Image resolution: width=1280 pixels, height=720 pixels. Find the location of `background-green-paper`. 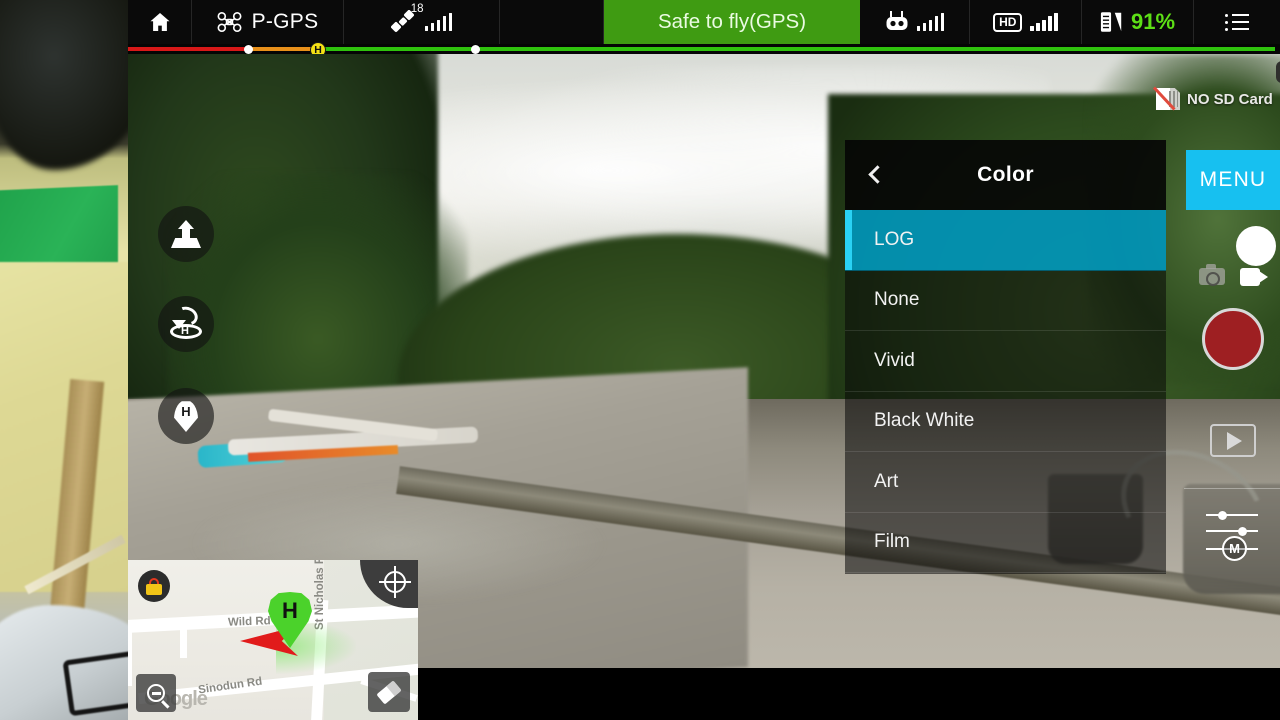

background-green-paper is located at coordinates (59, 229).